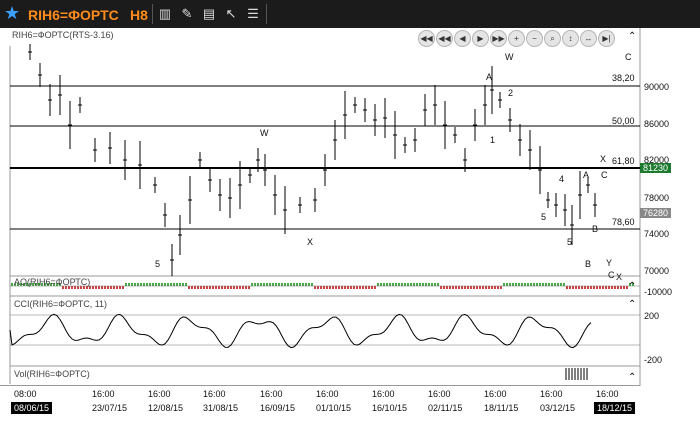 Image resolution: width=700 pixels, height=422 pixels. What do you see at coordinates (63, 35) in the screenshot?
I see `main-panel-label: RIH6=ФОРТС(RTS-3.16)` at bounding box center [63, 35].